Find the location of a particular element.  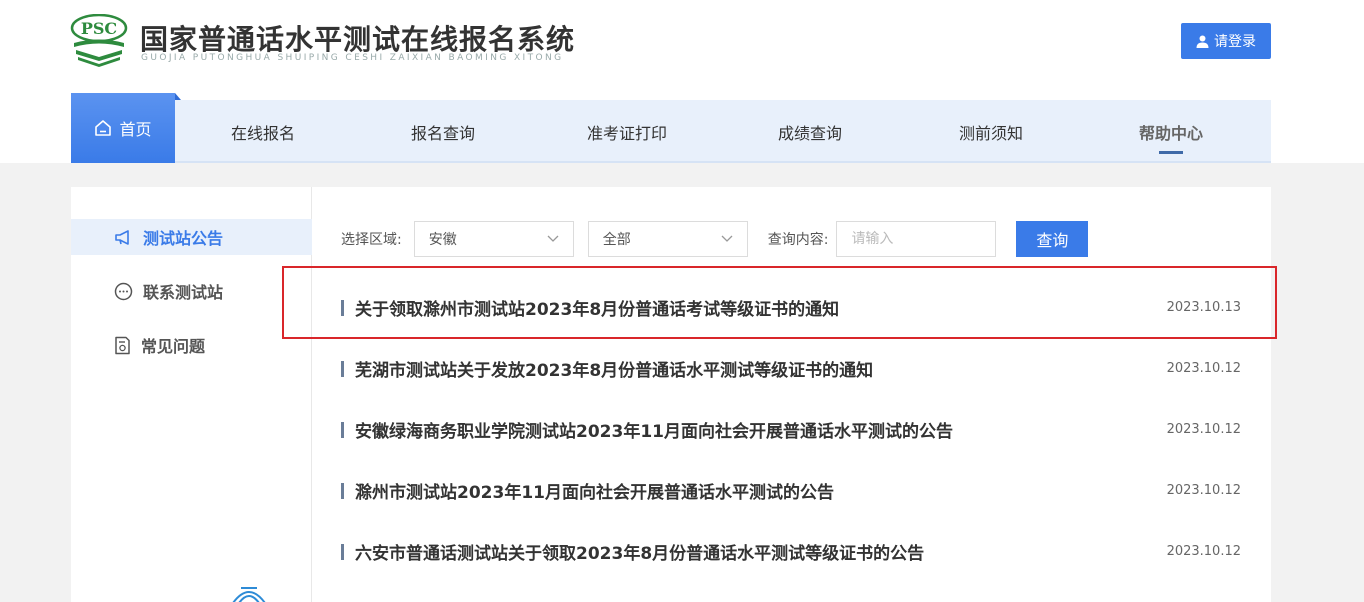

sidebar-item-label: 联系测试站 is located at coordinates (183, 292).